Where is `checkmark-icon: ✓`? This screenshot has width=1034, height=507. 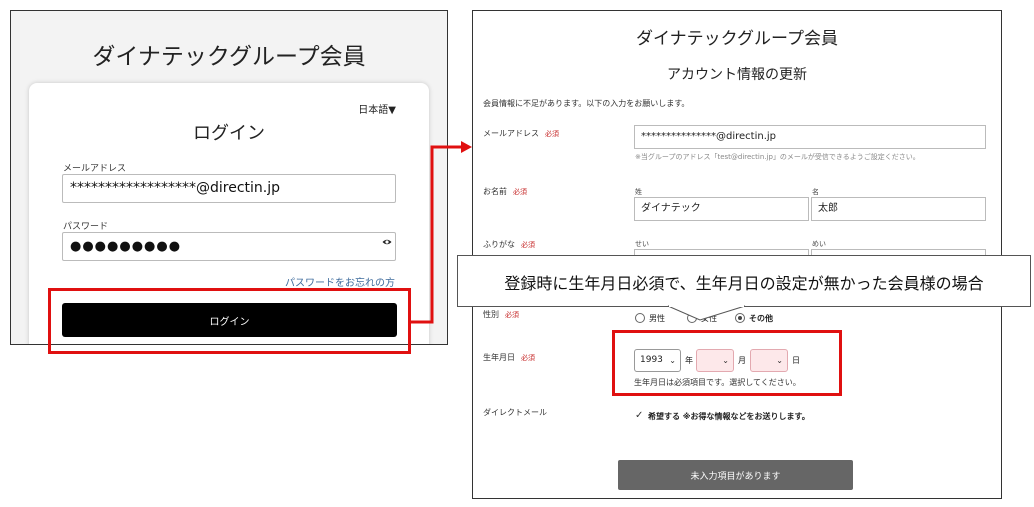
checkmark-icon: ✓ is located at coordinates (640, 416).